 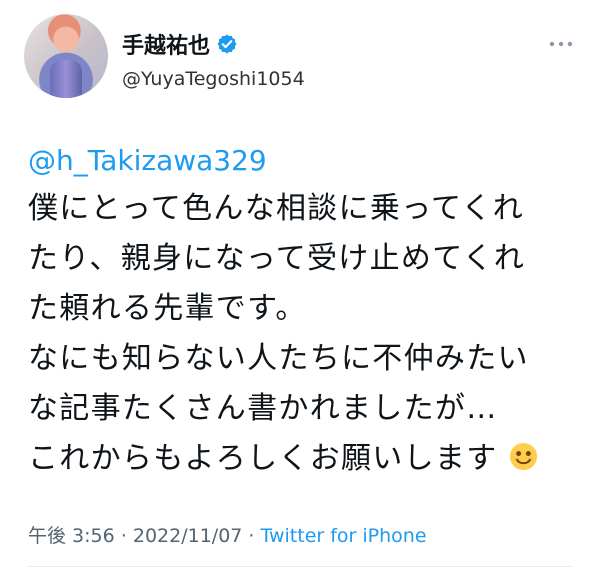 I want to click on tweet-line: 僕にとって色んな相談に乗ってくれ, so click(x=276, y=208).